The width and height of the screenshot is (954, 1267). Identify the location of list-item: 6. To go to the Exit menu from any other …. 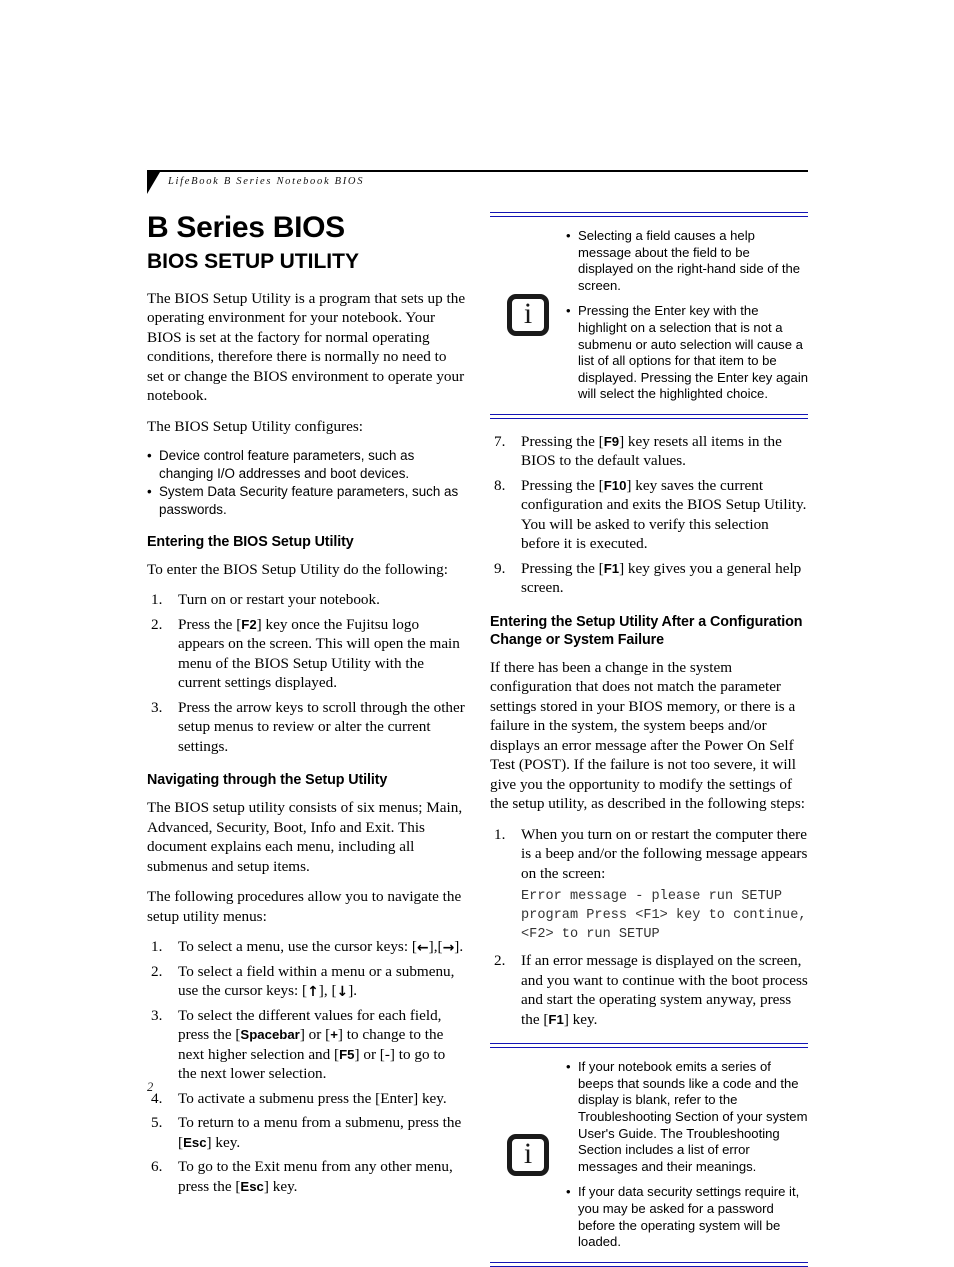
(307, 1176).